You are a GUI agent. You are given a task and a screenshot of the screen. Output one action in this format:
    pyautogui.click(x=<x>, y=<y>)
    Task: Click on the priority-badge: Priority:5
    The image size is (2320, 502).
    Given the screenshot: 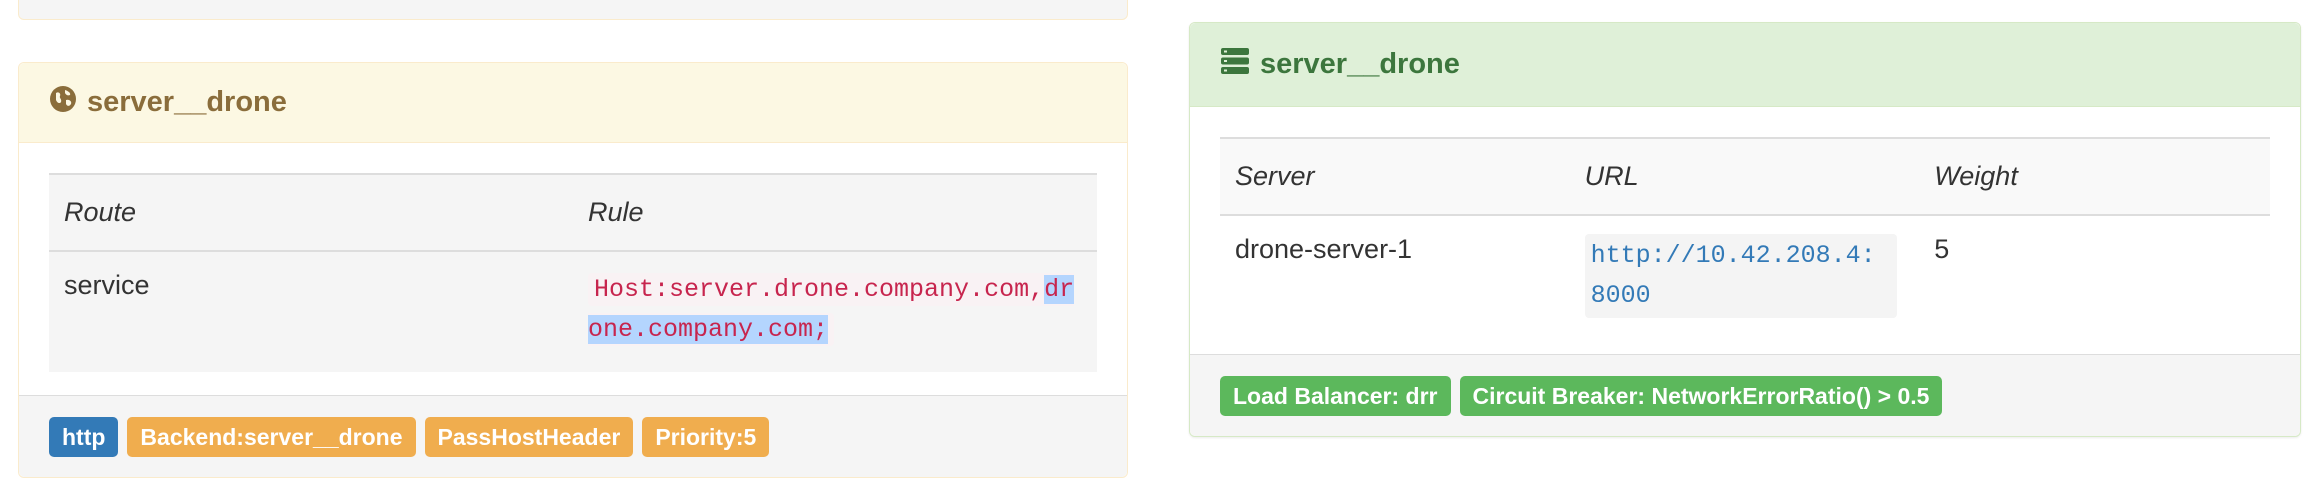 What is the action you would take?
    pyautogui.click(x=706, y=436)
    